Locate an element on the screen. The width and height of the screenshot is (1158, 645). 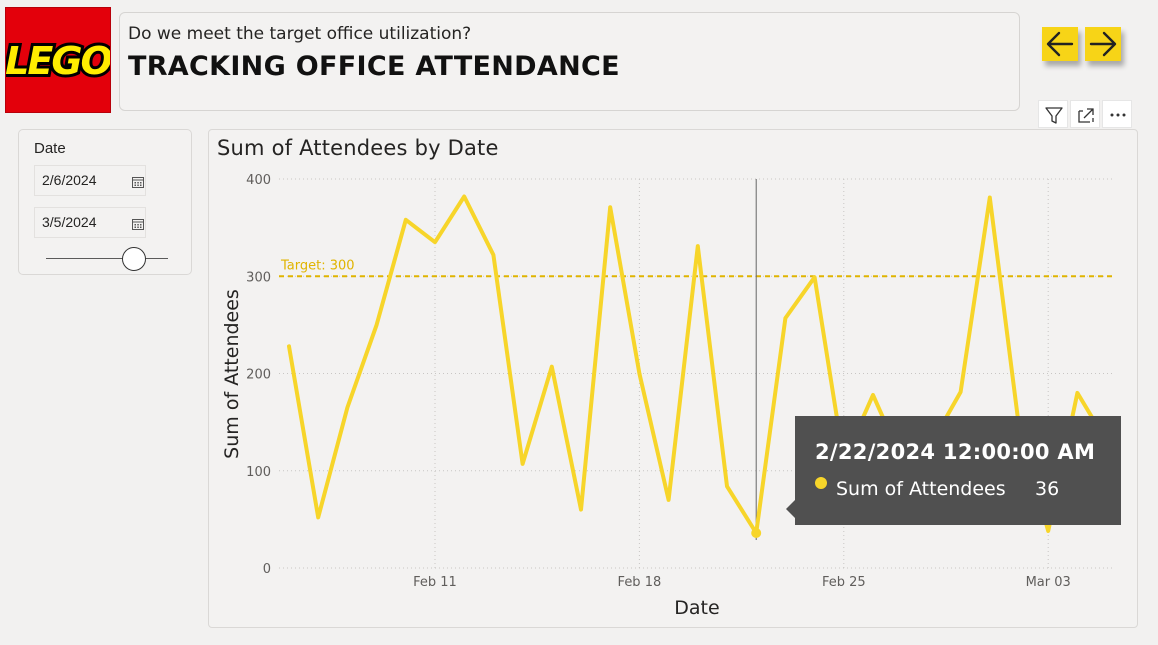
lego-logo: LEGO is located at coordinates (59, 60).